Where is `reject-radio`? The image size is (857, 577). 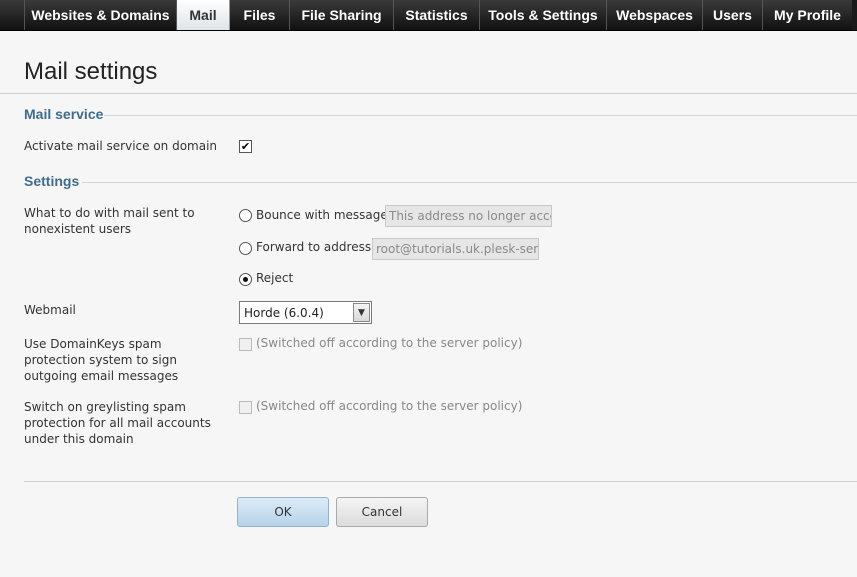
reject-radio is located at coordinates (245, 279).